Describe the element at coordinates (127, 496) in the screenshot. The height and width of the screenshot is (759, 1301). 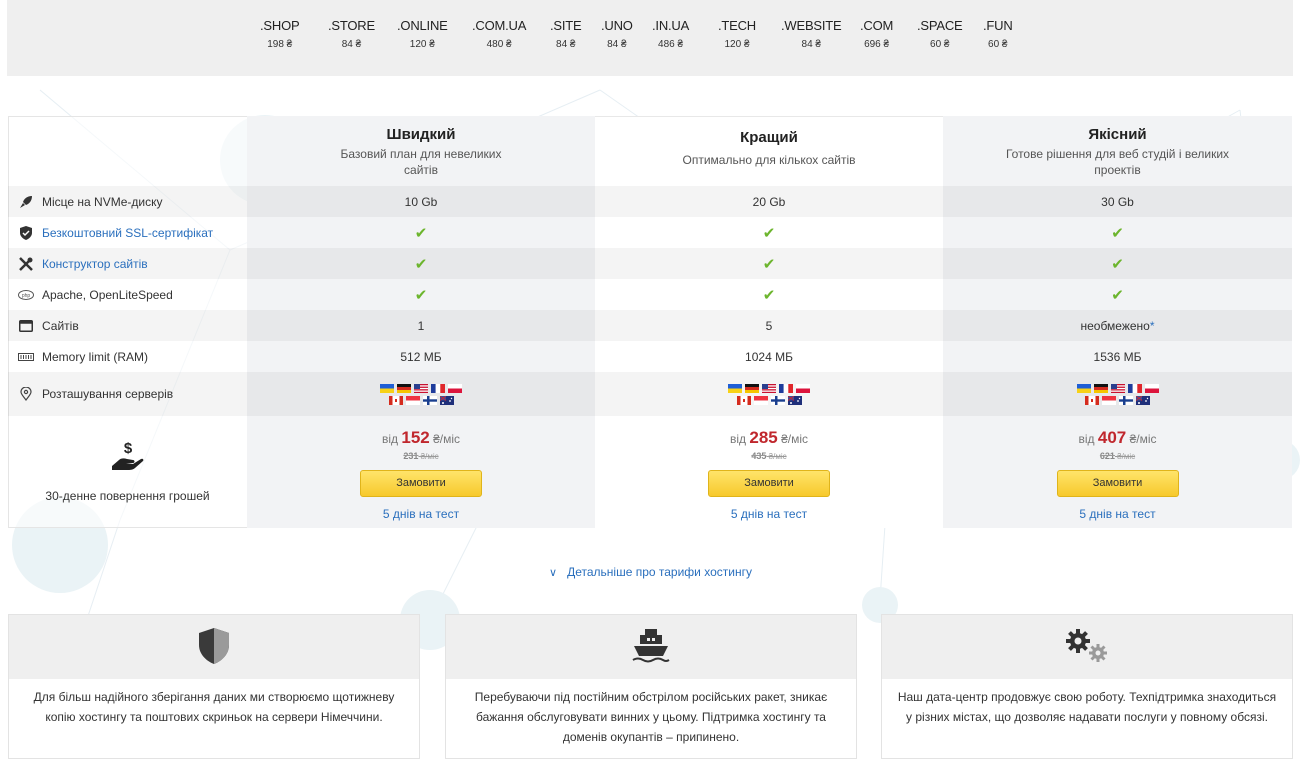
I see `money-back-label: 30-денне повернення грошей` at that location.